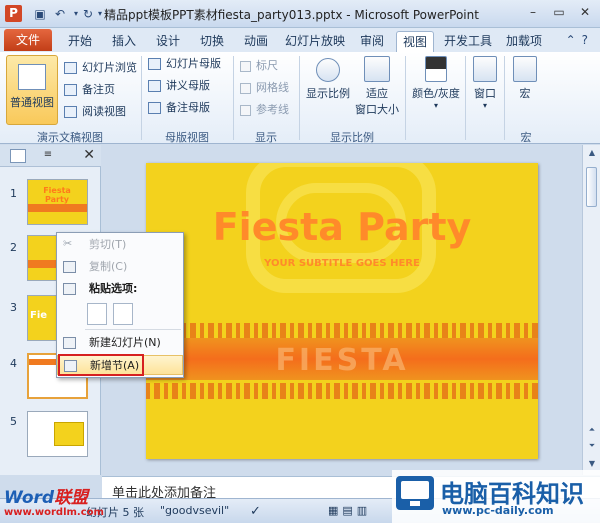 This screenshot has width=600, height=523. Describe the element at coordinates (264, 88) in the screenshot. I see `gridlines-checkbox: 网格线` at that location.